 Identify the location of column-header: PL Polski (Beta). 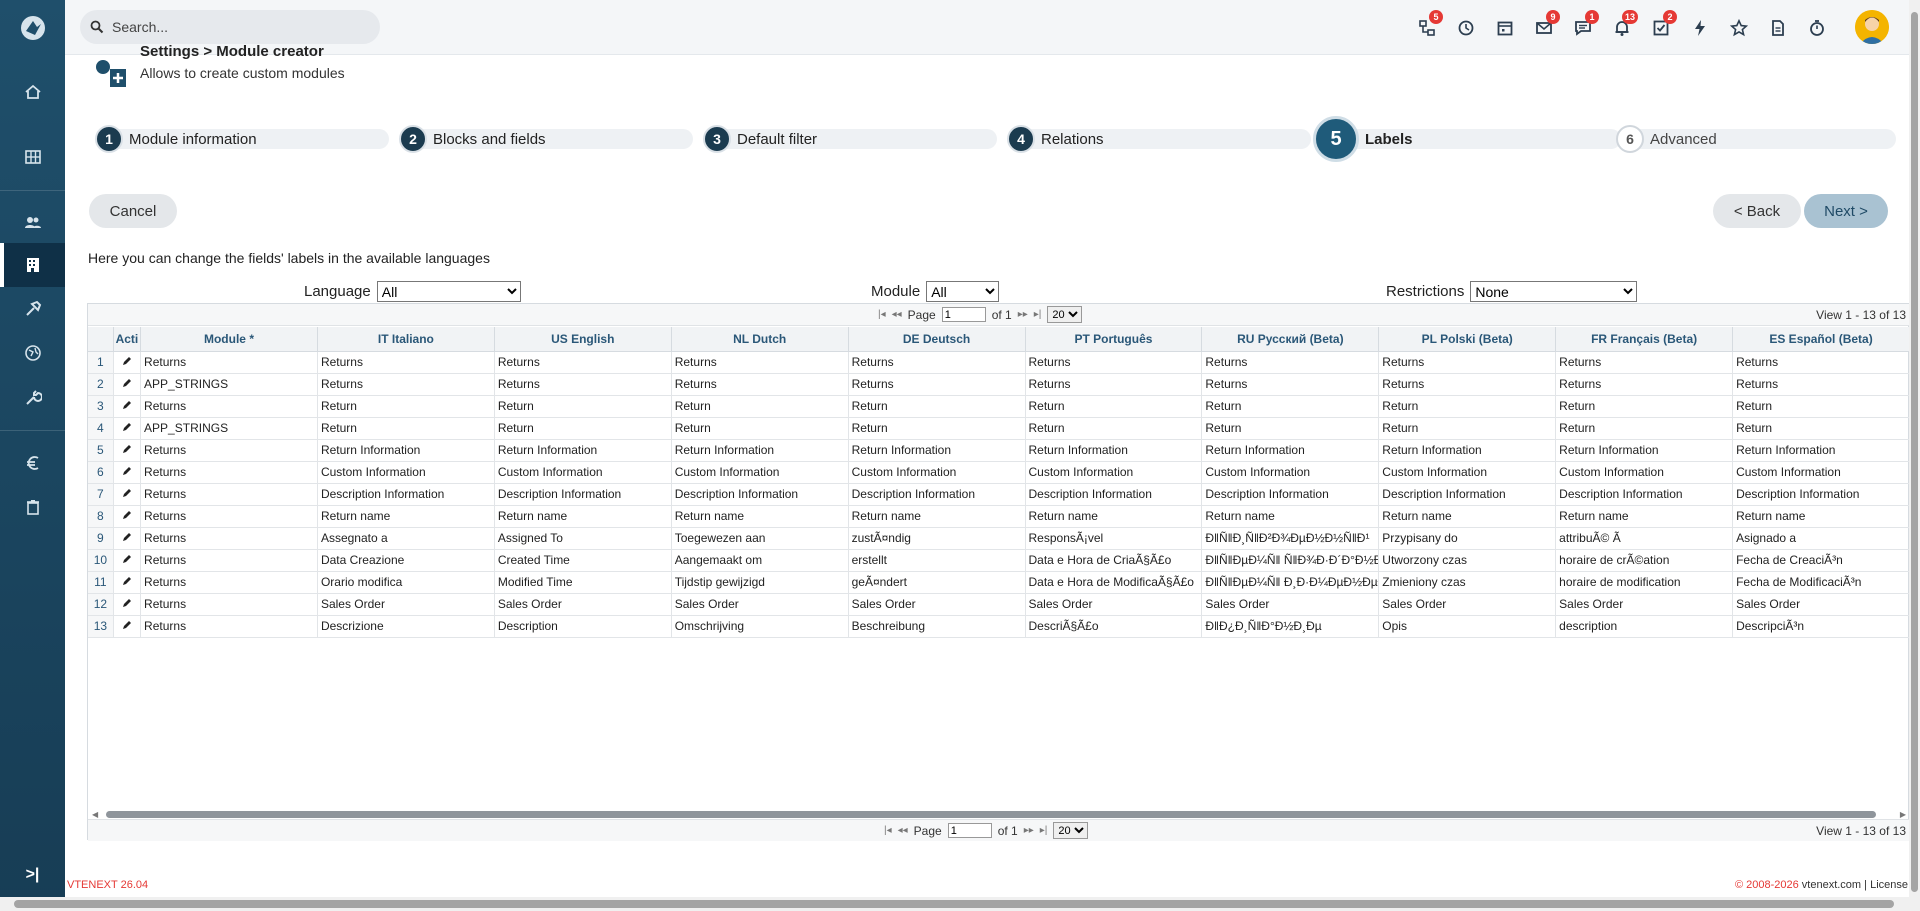
(1467, 339).